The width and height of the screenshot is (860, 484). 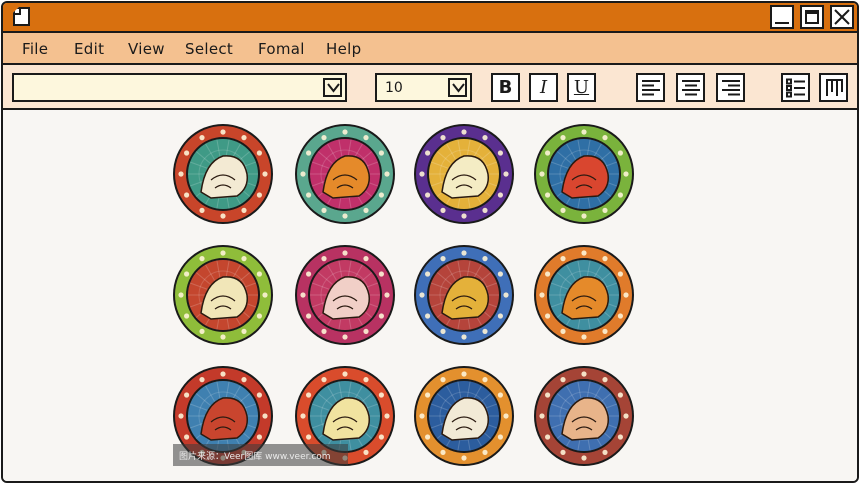 I want to click on bulleted-list-icon, so click(x=795, y=87).